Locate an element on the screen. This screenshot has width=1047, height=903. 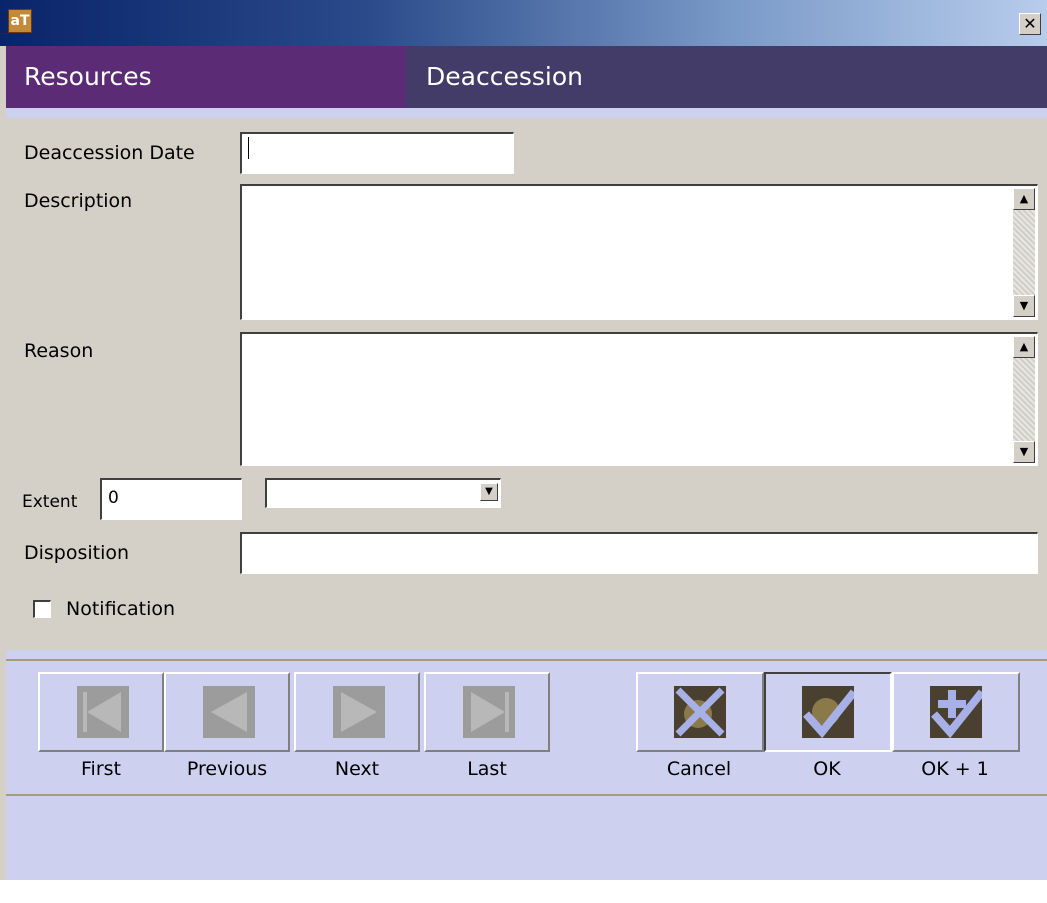
toolbar-divider-bottom is located at coordinates (526, 795).